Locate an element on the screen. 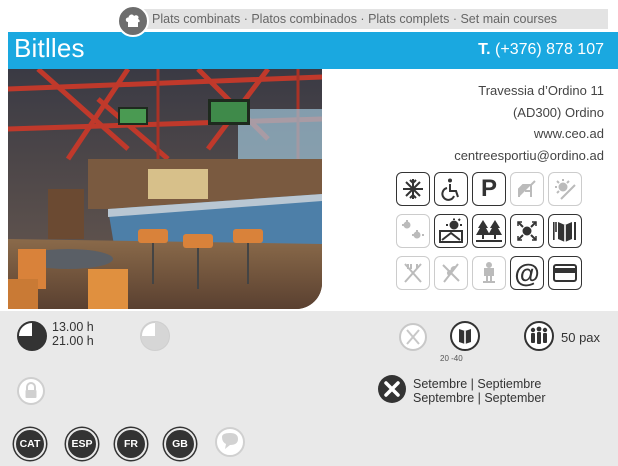  closing-line2: Septembre | September is located at coordinates (479, 398).